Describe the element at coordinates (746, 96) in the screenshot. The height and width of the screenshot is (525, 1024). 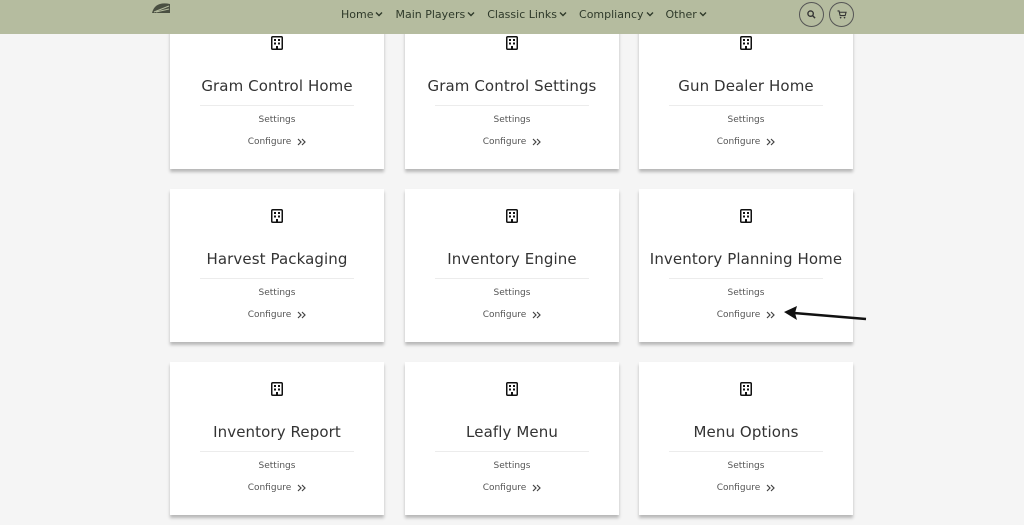
I see `card-gun-dealer-home: Gun Dealer Home Settings Configure` at that location.